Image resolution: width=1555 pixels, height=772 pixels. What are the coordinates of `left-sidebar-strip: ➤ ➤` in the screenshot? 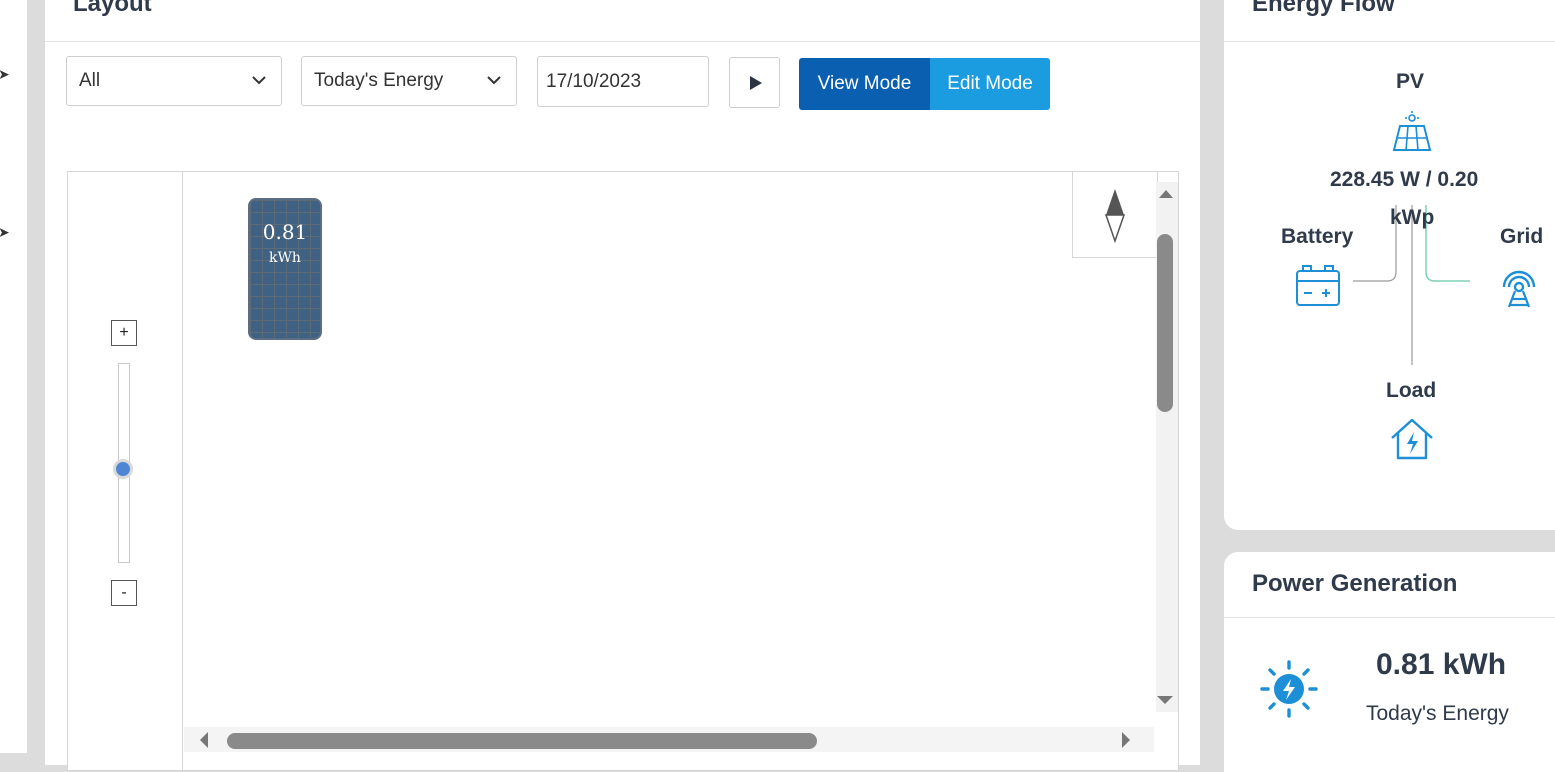 It's located at (13, 376).